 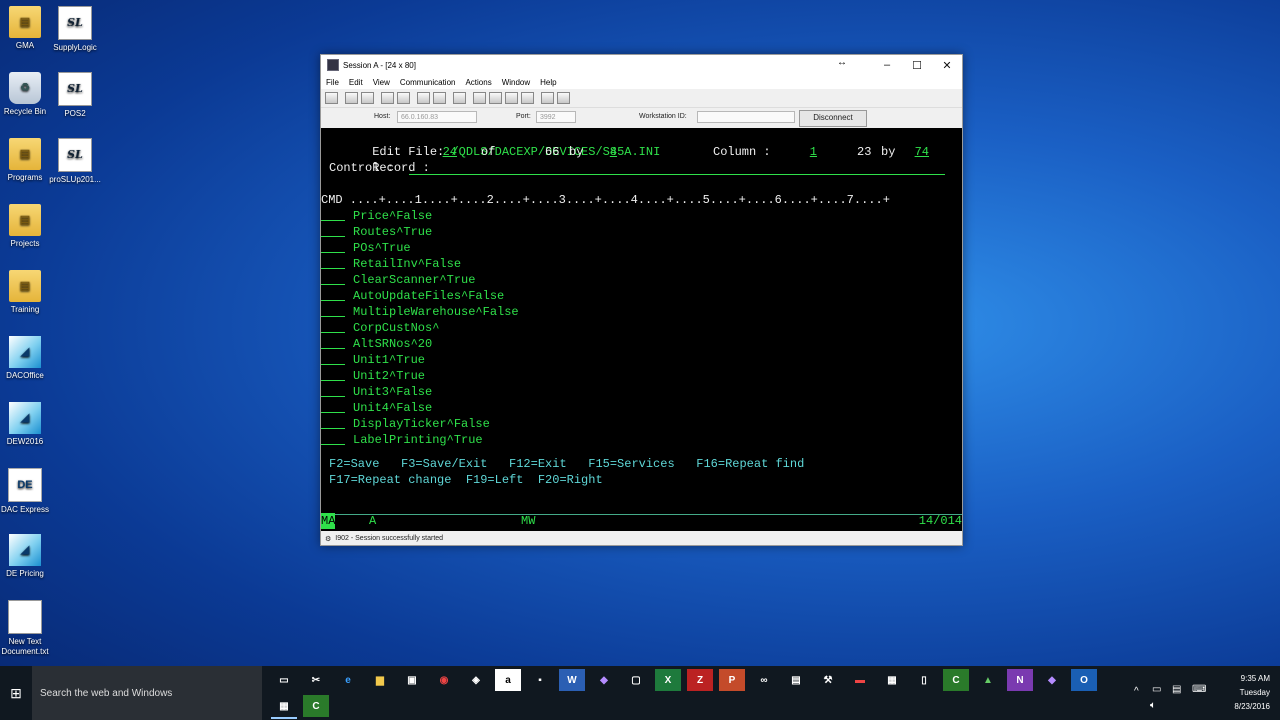 What do you see at coordinates (746, 117) in the screenshot?
I see `workstation-field` at bounding box center [746, 117].